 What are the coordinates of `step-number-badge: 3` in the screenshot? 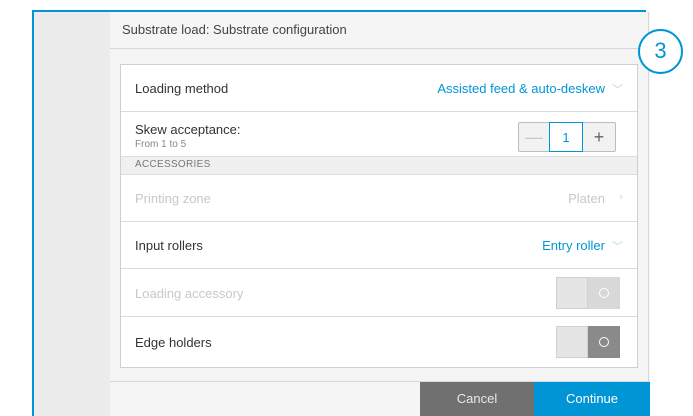 It's located at (660, 51).